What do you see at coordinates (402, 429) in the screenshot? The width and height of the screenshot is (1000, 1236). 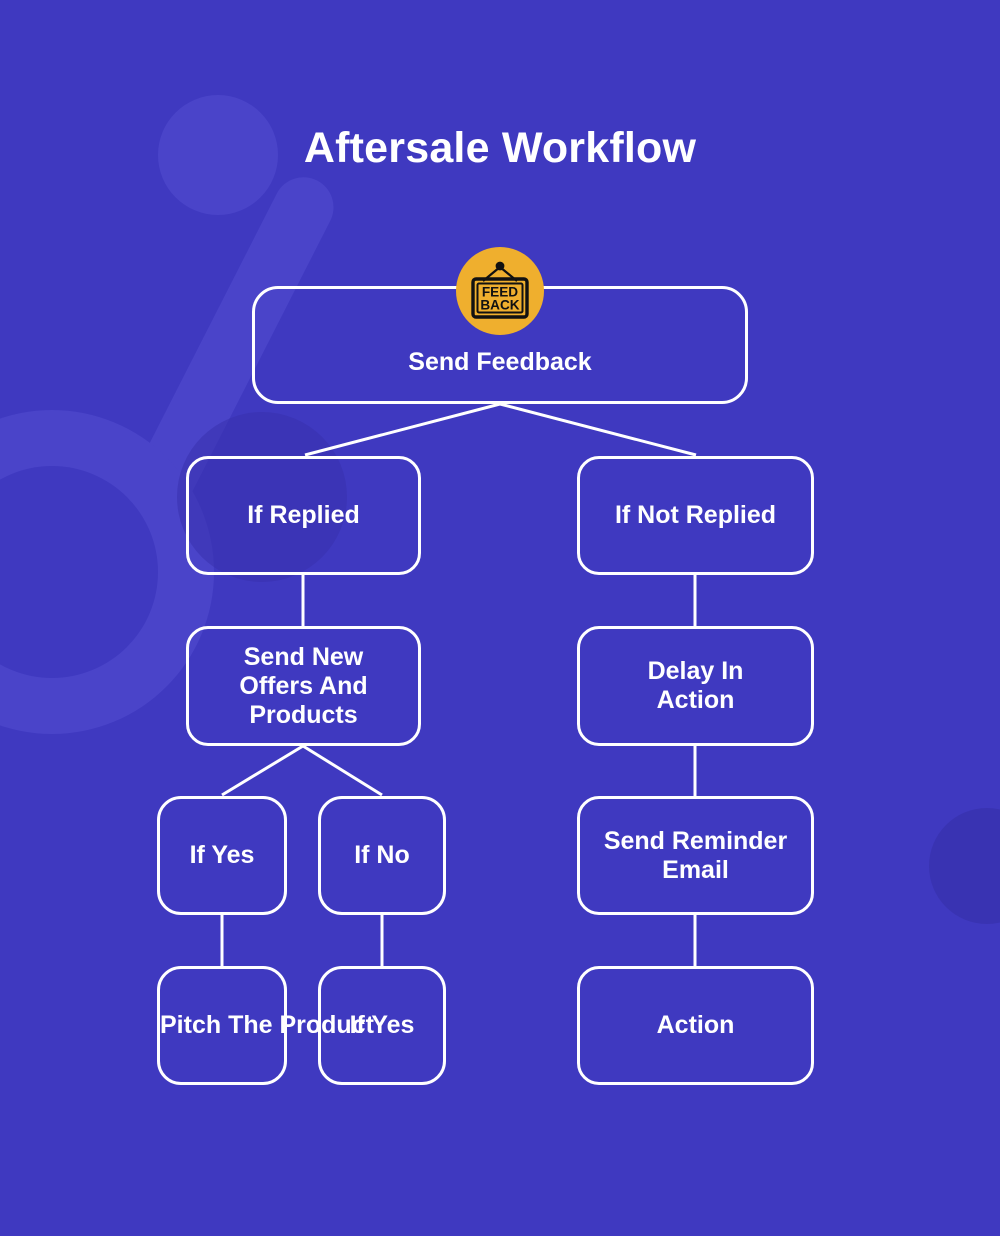 I see `edge-root-to-replied` at bounding box center [402, 429].